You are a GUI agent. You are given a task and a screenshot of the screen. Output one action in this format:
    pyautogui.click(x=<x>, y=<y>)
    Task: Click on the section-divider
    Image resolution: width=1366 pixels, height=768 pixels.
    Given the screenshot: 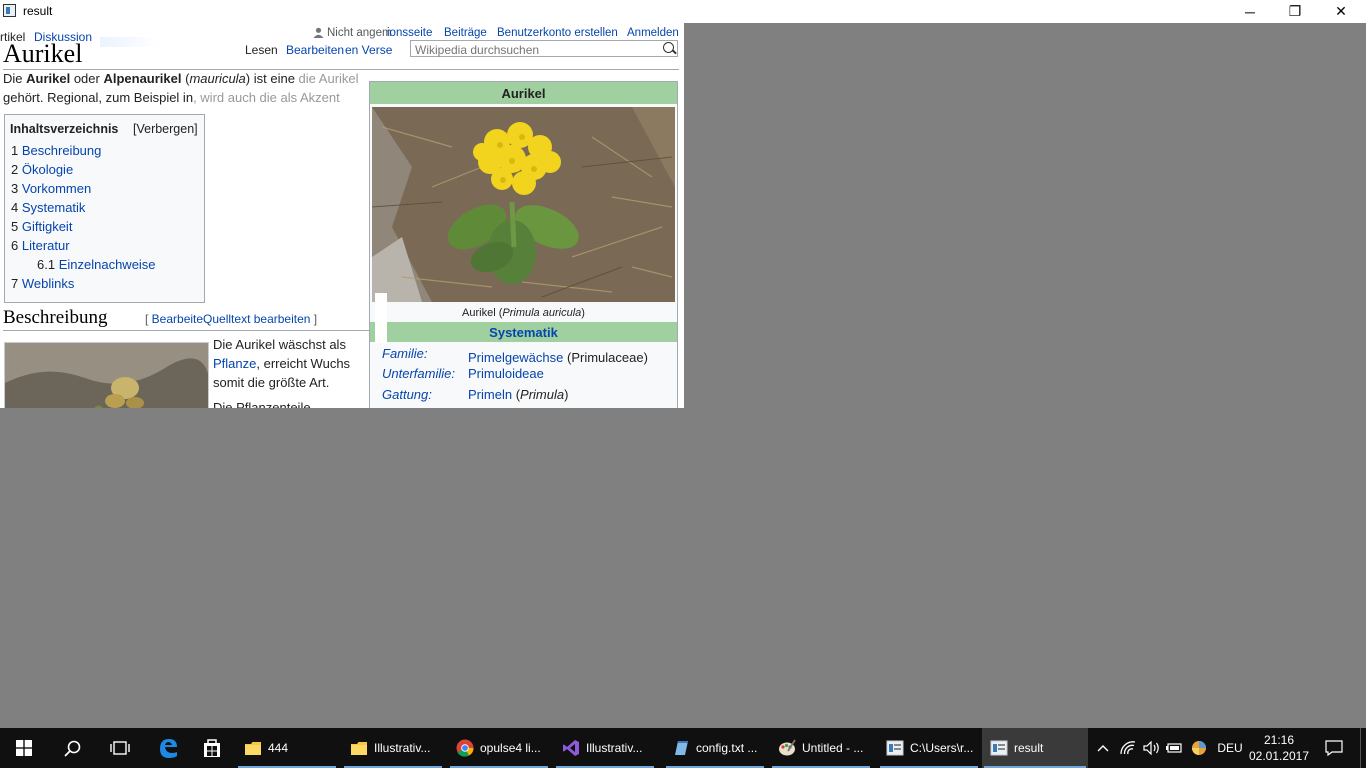 What is the action you would take?
    pyautogui.click(x=189, y=330)
    